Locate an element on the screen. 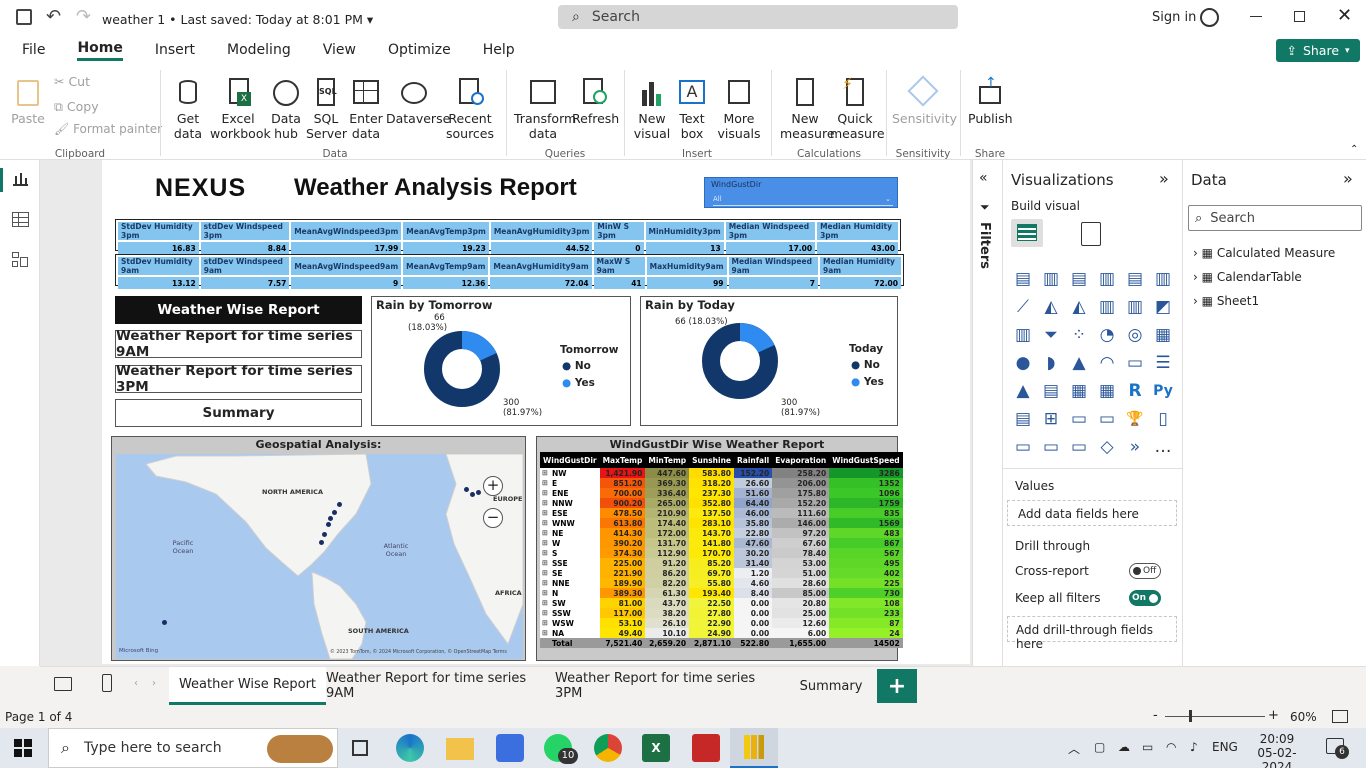 The image size is (1366, 768). fit-to-page-icon is located at coordinates (1340, 716).